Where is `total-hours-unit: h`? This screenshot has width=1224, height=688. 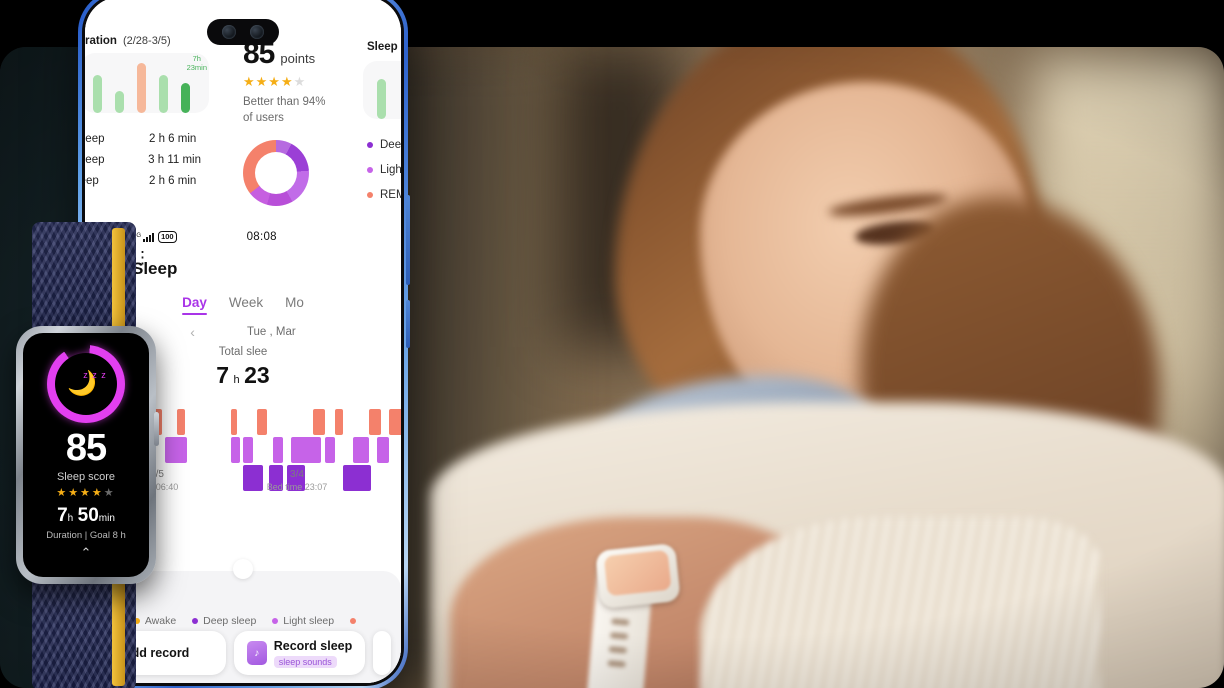
total-hours-unit: h is located at coordinates (236, 380).